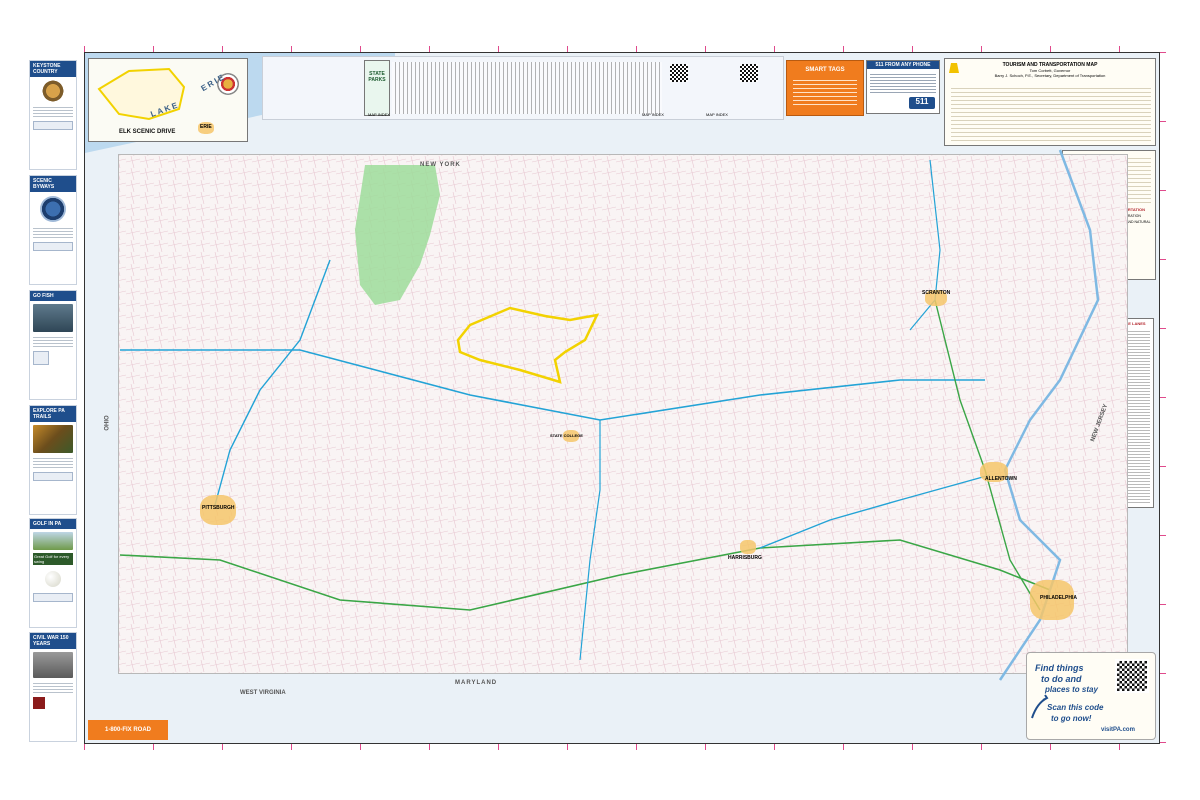  I want to click on promo-line2: to do and, so click(1061, 679).